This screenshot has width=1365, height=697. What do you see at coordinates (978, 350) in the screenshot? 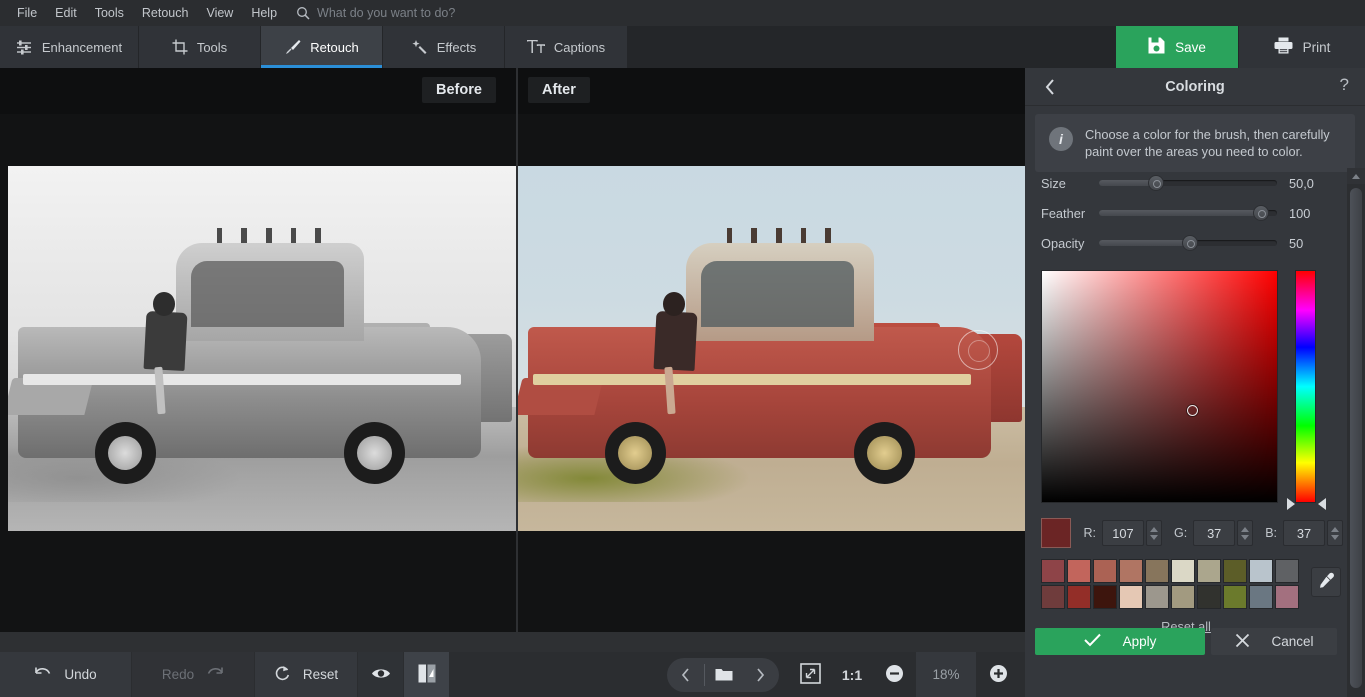
I see `brush-cursor` at bounding box center [978, 350].